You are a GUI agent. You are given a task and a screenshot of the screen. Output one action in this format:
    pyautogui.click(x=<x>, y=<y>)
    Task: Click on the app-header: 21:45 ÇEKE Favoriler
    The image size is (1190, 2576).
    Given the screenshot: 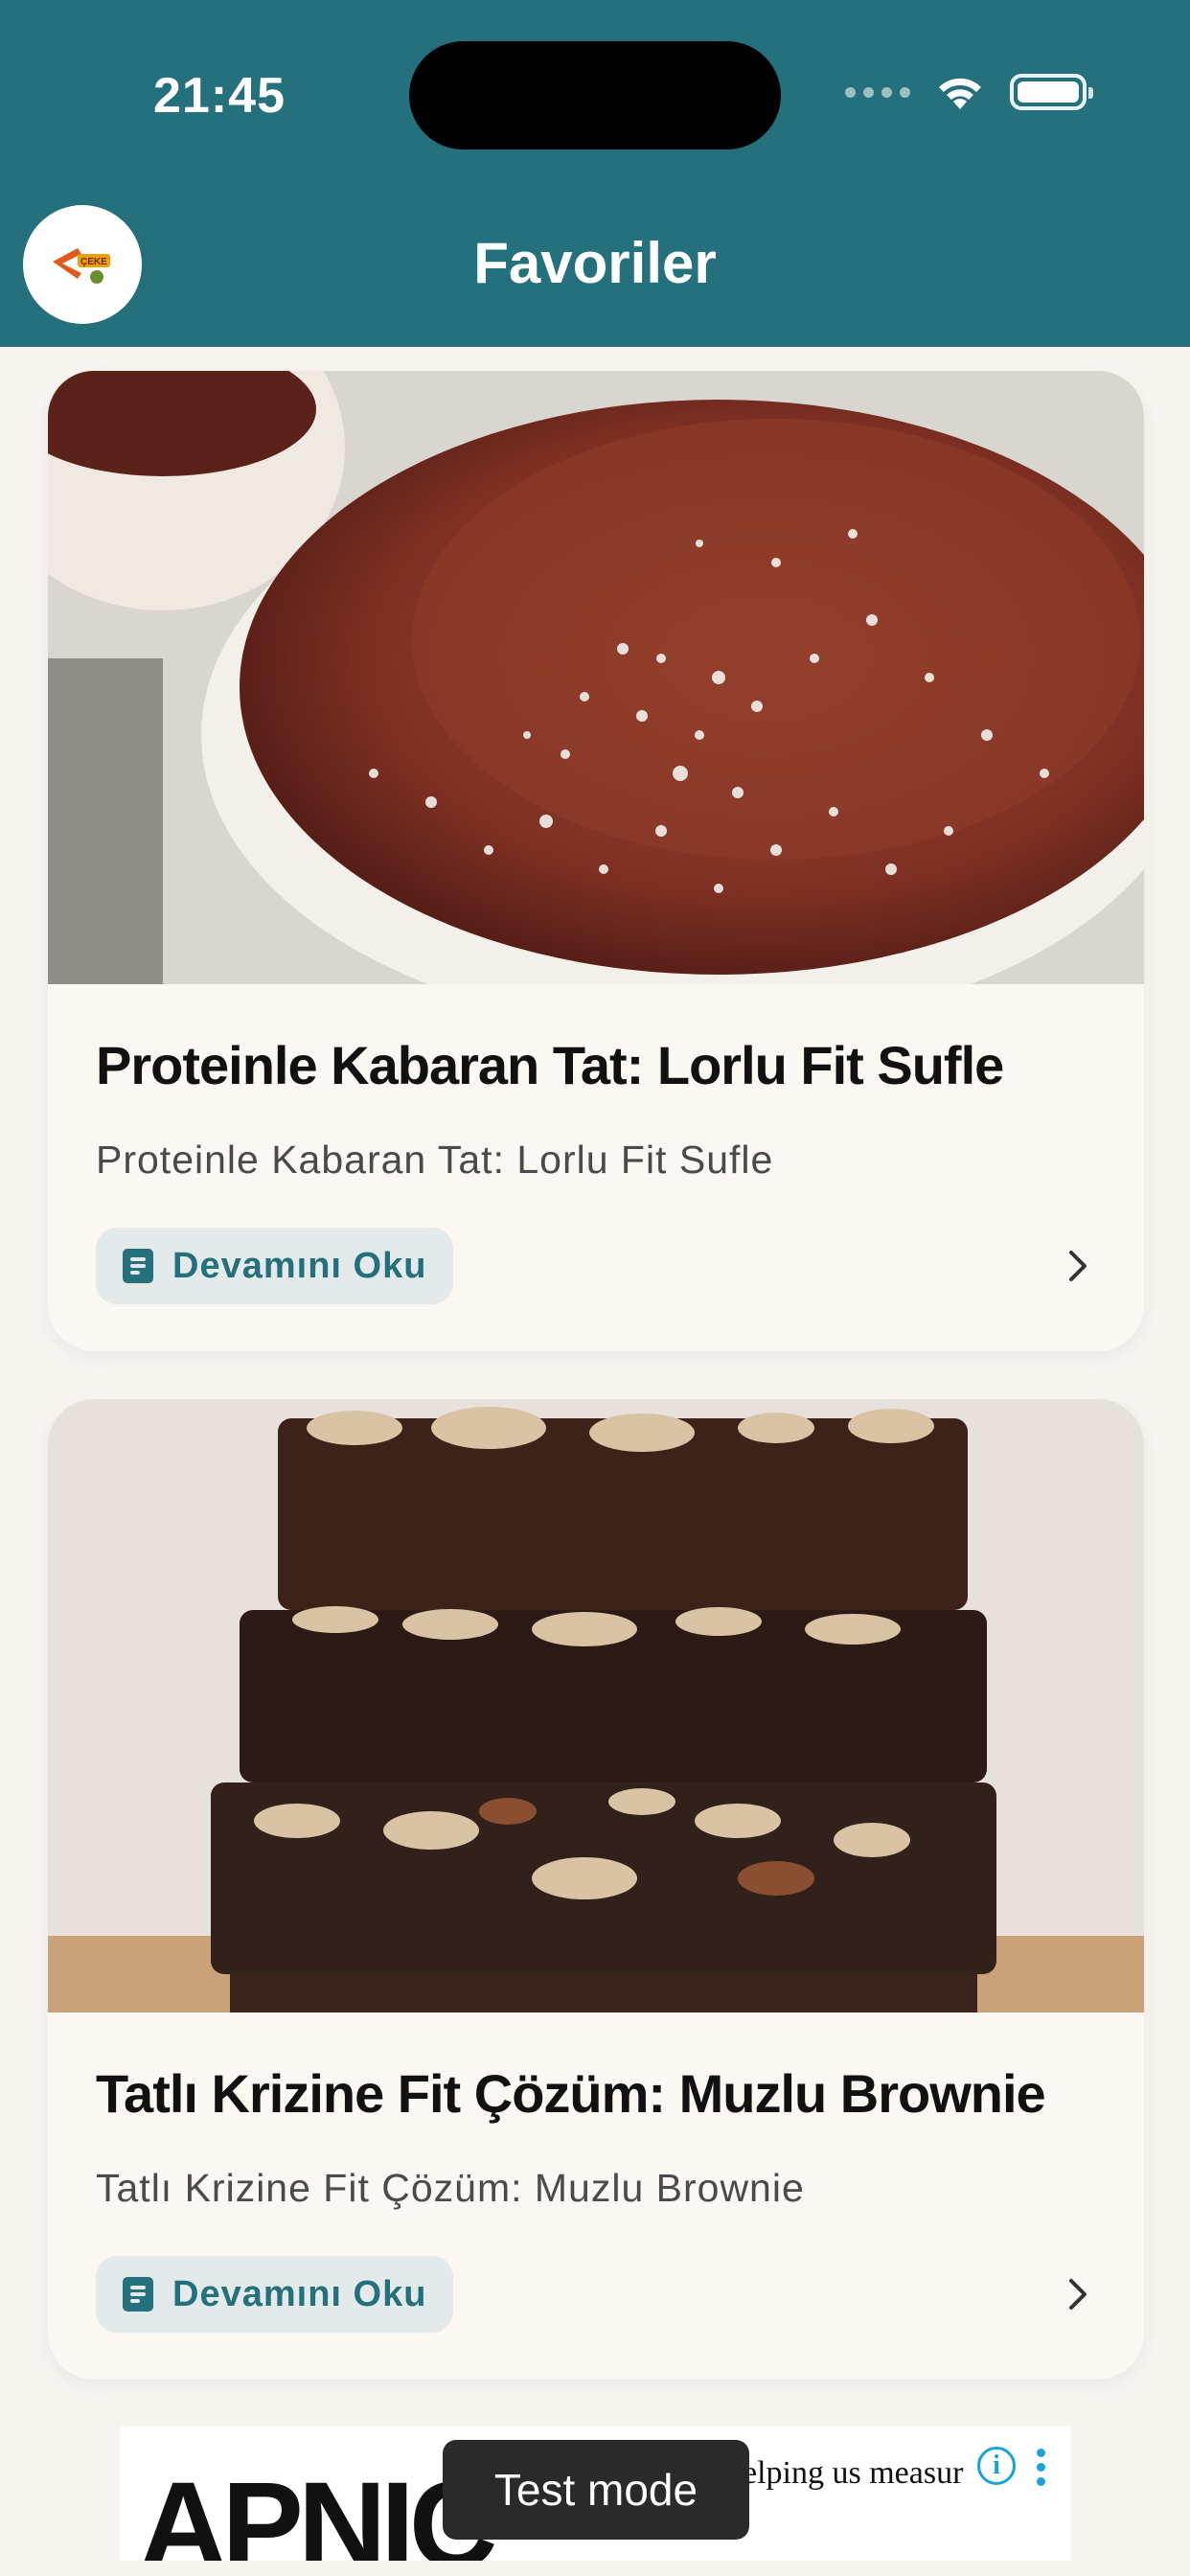 What is the action you would take?
    pyautogui.click(x=595, y=173)
    